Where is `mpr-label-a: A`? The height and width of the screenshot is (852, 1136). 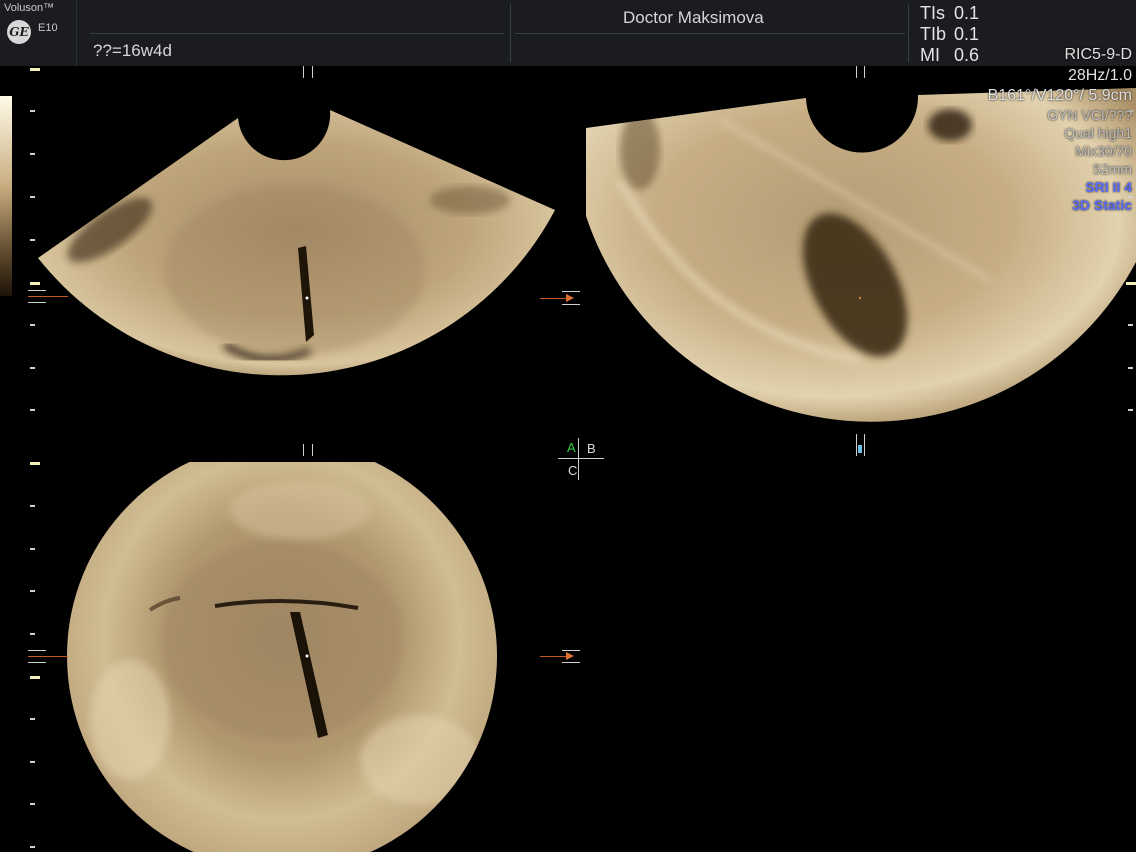 mpr-label-a: A is located at coordinates (571, 447).